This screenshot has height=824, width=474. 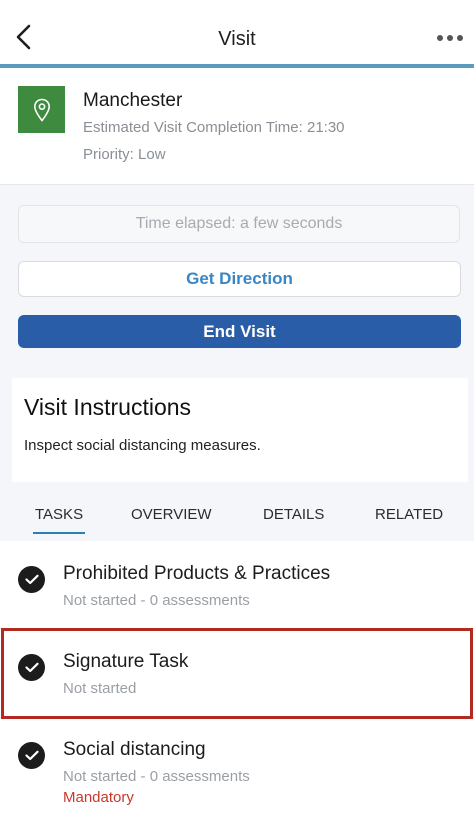 What do you see at coordinates (108, 407) in the screenshot?
I see `instructions-title: Visit Instructions` at bounding box center [108, 407].